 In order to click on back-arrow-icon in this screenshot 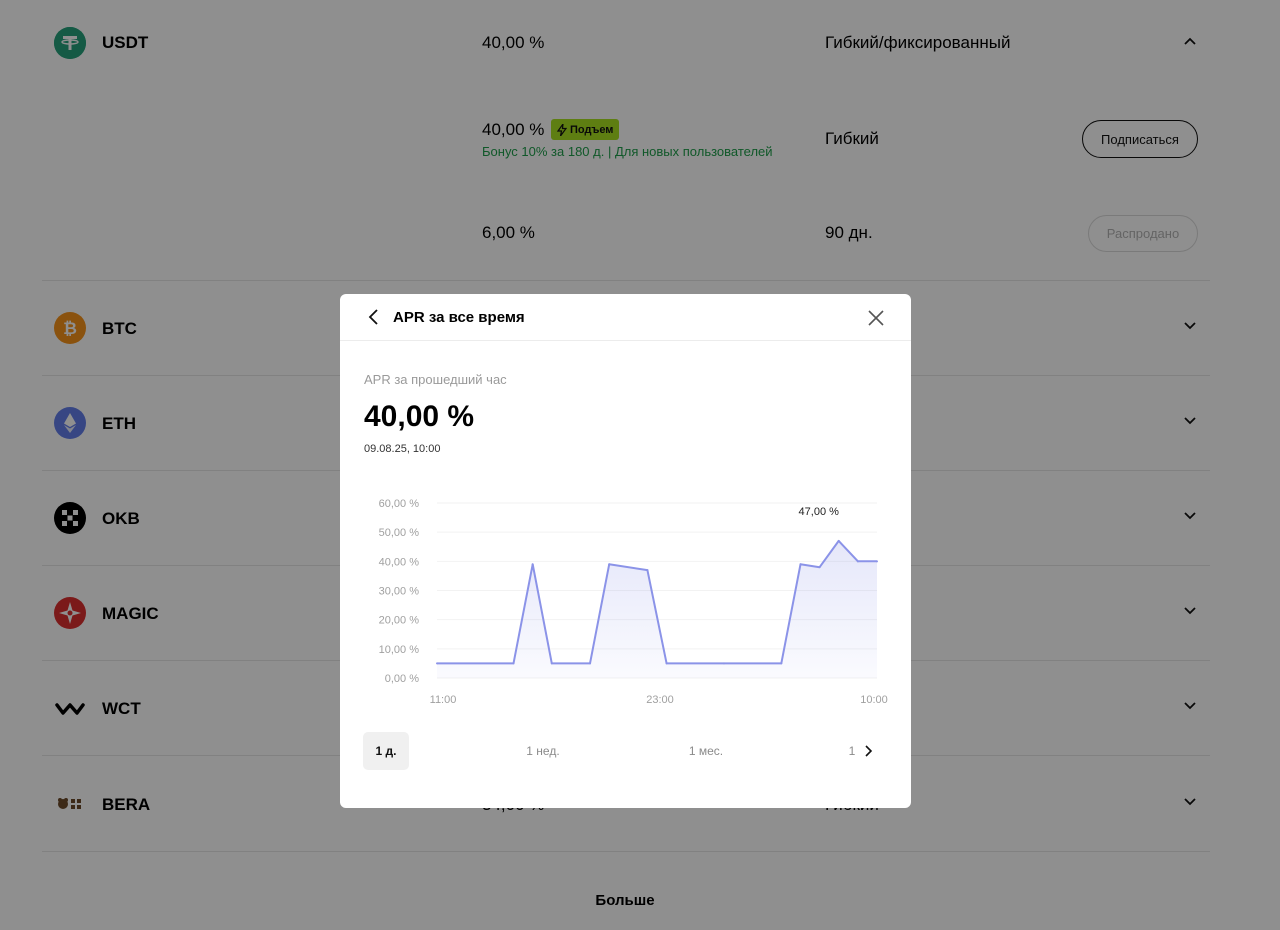, I will do `click(374, 317)`.